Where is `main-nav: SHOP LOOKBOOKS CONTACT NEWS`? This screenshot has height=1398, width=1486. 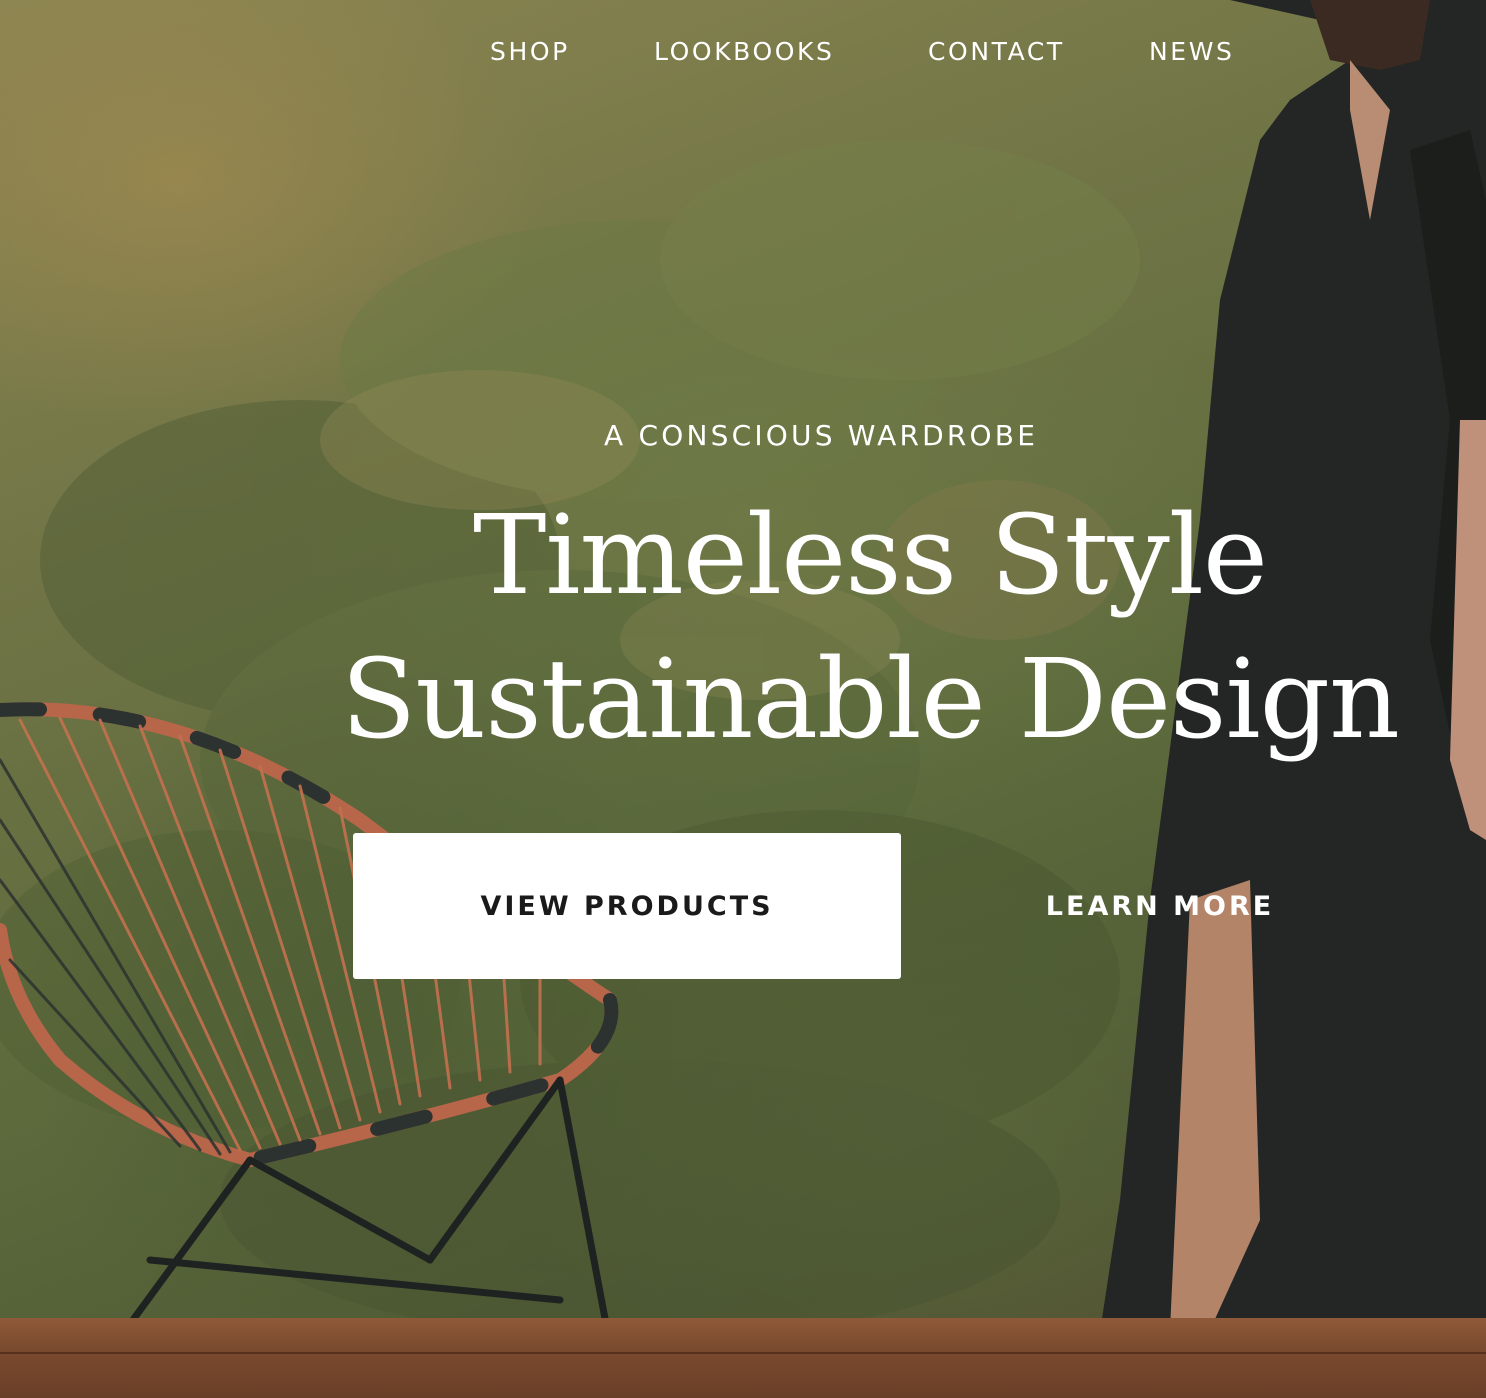 main-nav: SHOP LOOKBOOKS CONTACT NEWS is located at coordinates (743, 52).